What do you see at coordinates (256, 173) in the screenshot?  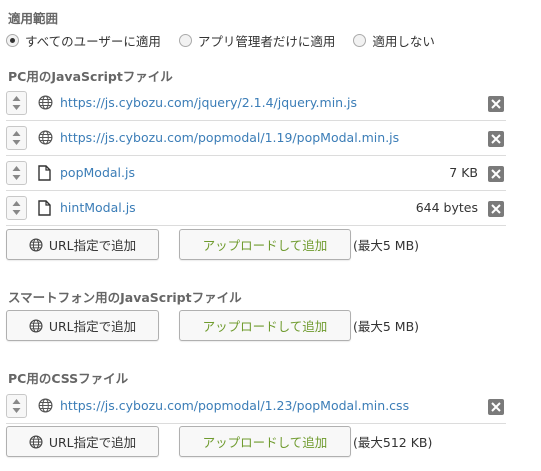 I see `file-row: popModal.js 7 KB` at bounding box center [256, 173].